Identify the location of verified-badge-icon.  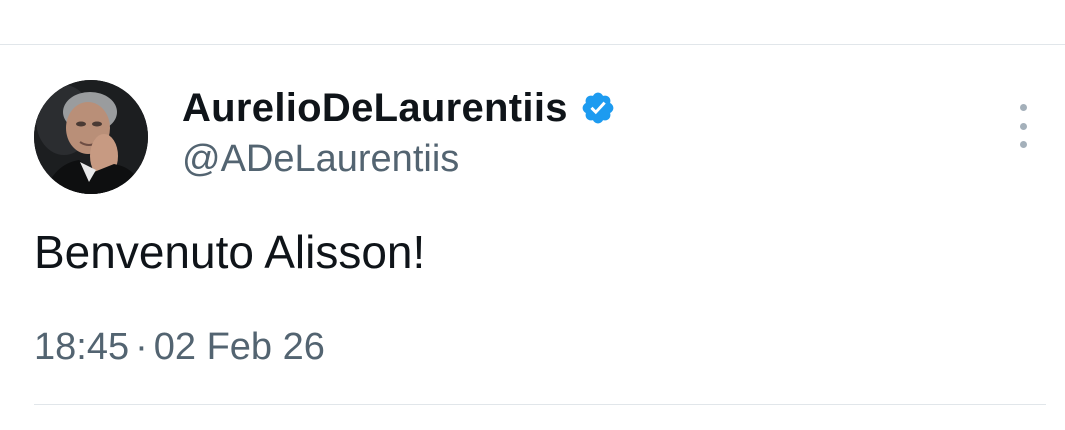
(598, 108).